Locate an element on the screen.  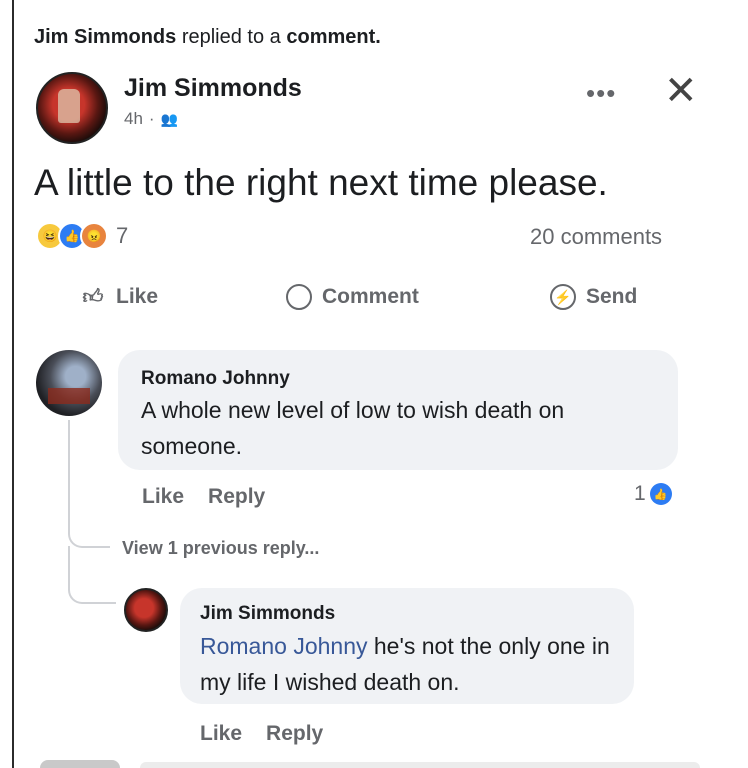
reply-author: Jim Simmonds is located at coordinates (267, 614).